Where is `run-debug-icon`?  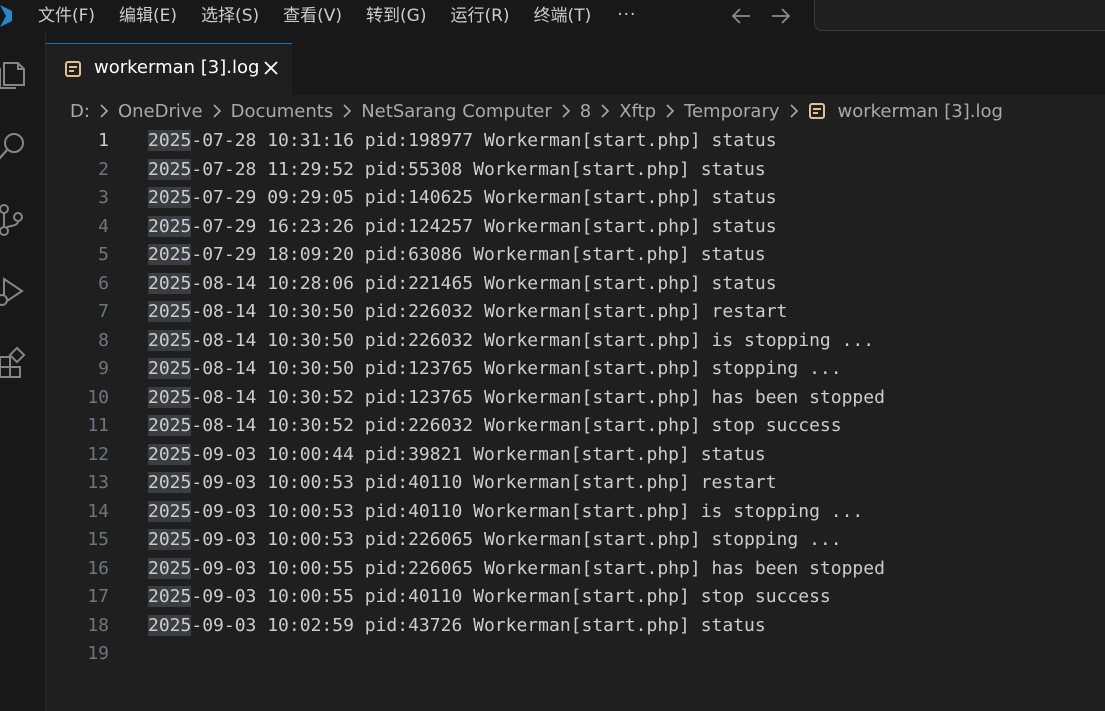
run-debug-icon is located at coordinates (15, 291).